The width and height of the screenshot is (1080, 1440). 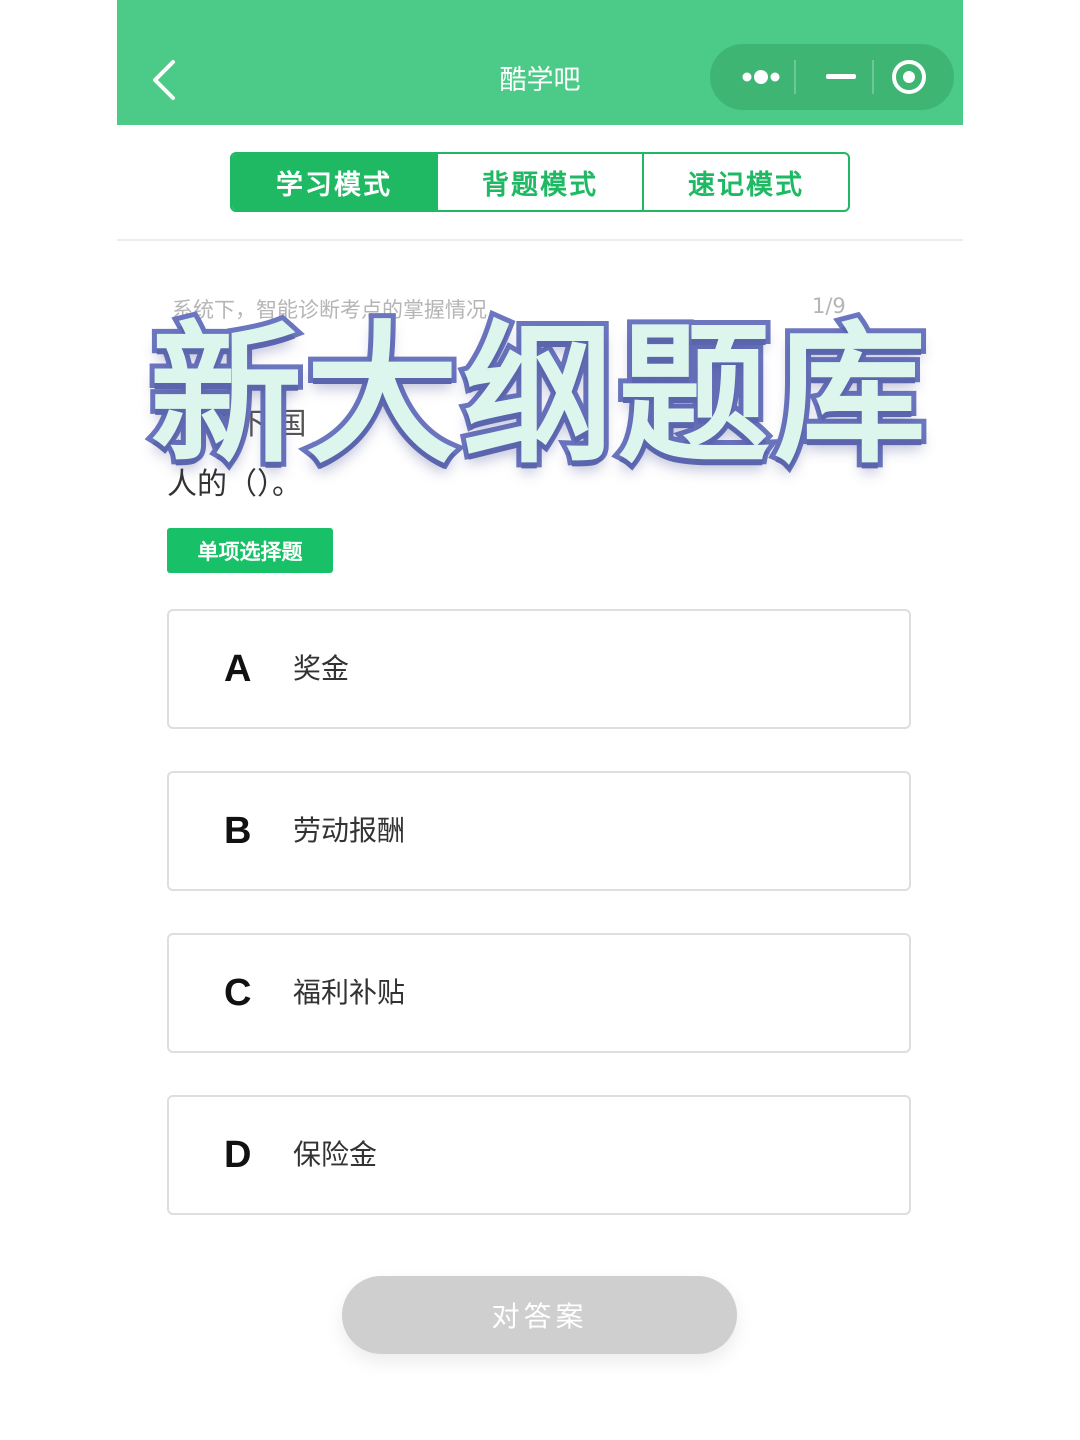 I want to click on tab-recite-mode: 背题模式, so click(x=539, y=182).